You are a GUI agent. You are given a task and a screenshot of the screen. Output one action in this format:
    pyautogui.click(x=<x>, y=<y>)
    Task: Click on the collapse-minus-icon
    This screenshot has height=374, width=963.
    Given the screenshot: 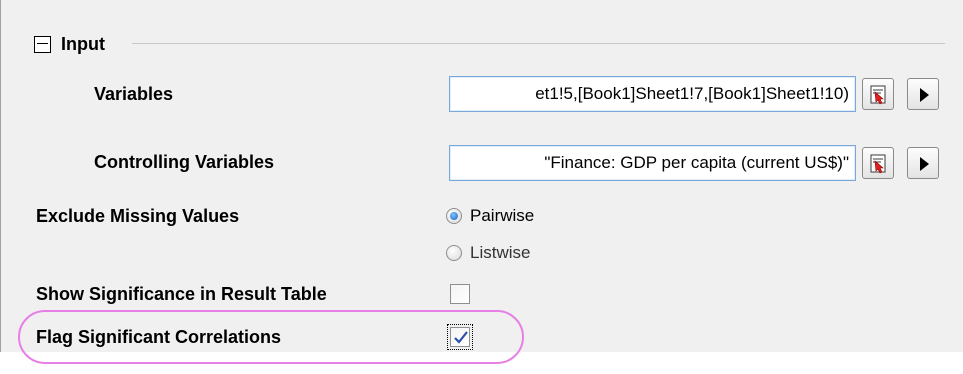 What is the action you would take?
    pyautogui.click(x=42, y=44)
    